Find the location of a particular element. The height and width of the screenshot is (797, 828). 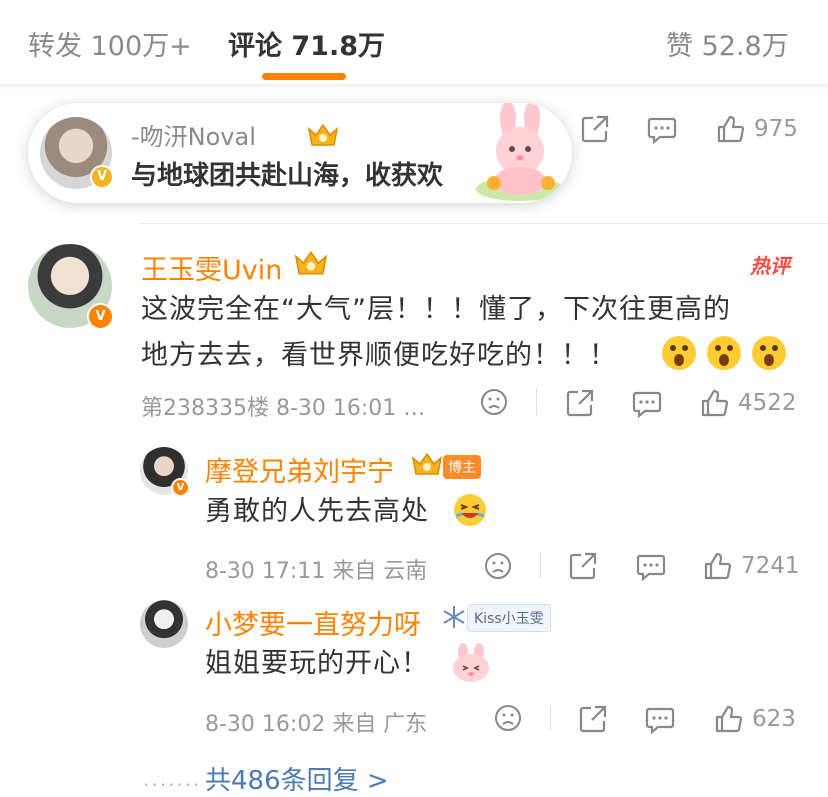

thread-dots: ······· is located at coordinates (172, 785).